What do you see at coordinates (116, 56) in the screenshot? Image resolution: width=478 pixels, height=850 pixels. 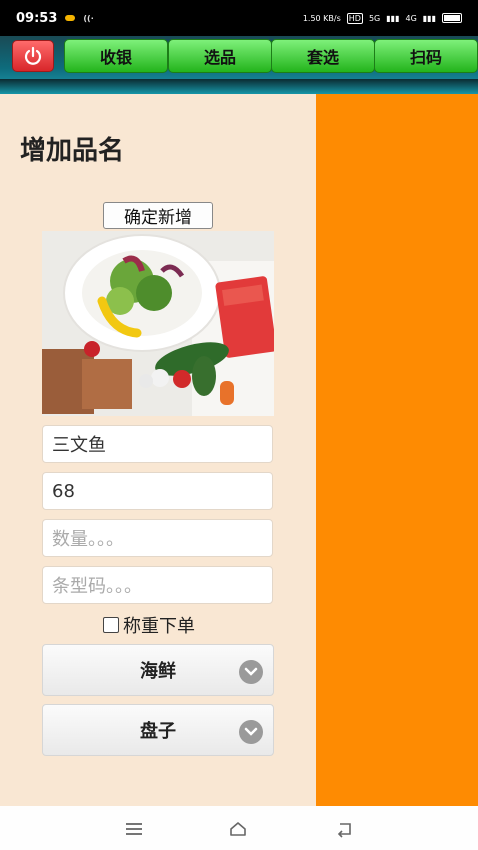 I see `tab-checkout: 收银` at bounding box center [116, 56].